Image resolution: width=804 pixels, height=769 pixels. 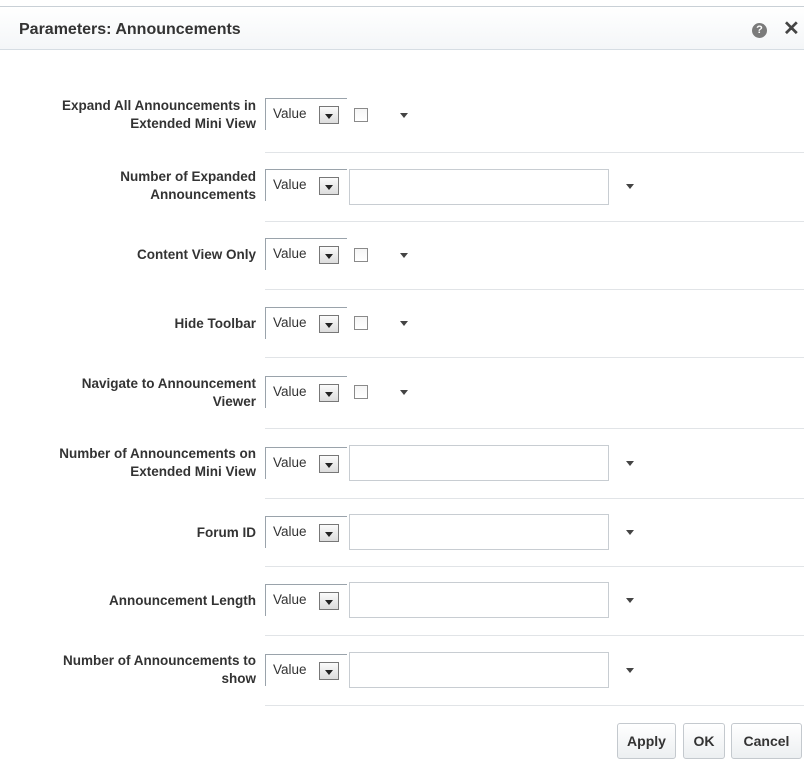 What do you see at coordinates (128, 255) in the screenshot?
I see `param-label: Content View Only` at bounding box center [128, 255].